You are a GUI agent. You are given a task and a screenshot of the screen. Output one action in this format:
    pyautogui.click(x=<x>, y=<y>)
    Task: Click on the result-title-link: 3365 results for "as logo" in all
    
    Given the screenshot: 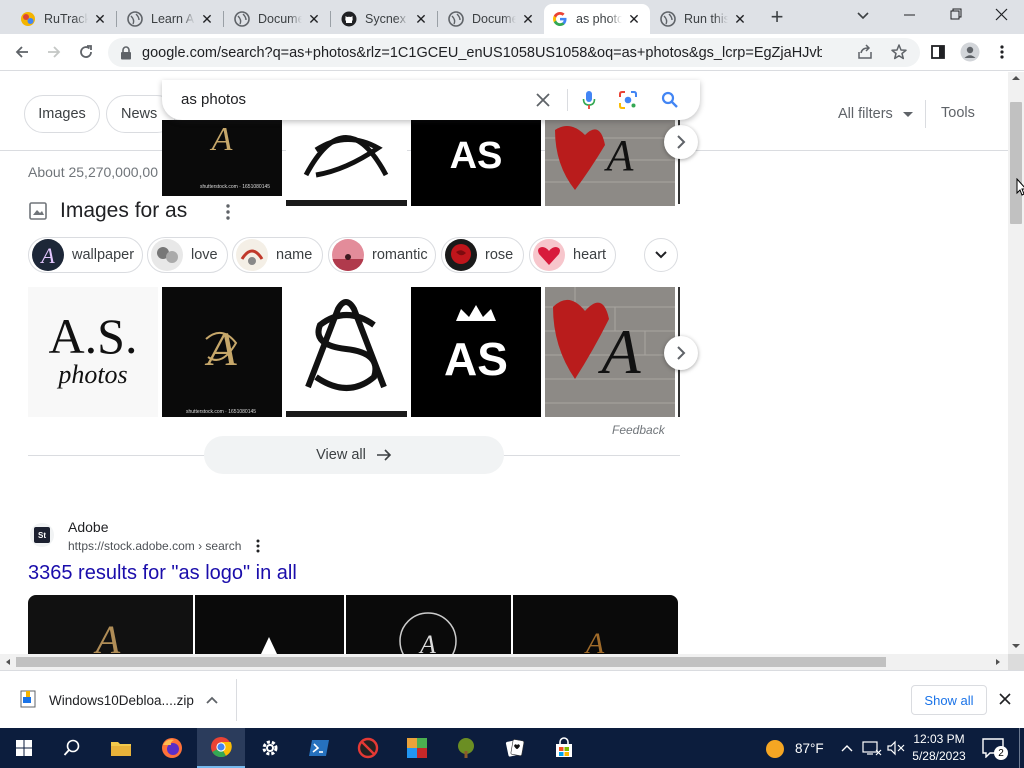 What is the action you would take?
    pyautogui.click(x=162, y=573)
    